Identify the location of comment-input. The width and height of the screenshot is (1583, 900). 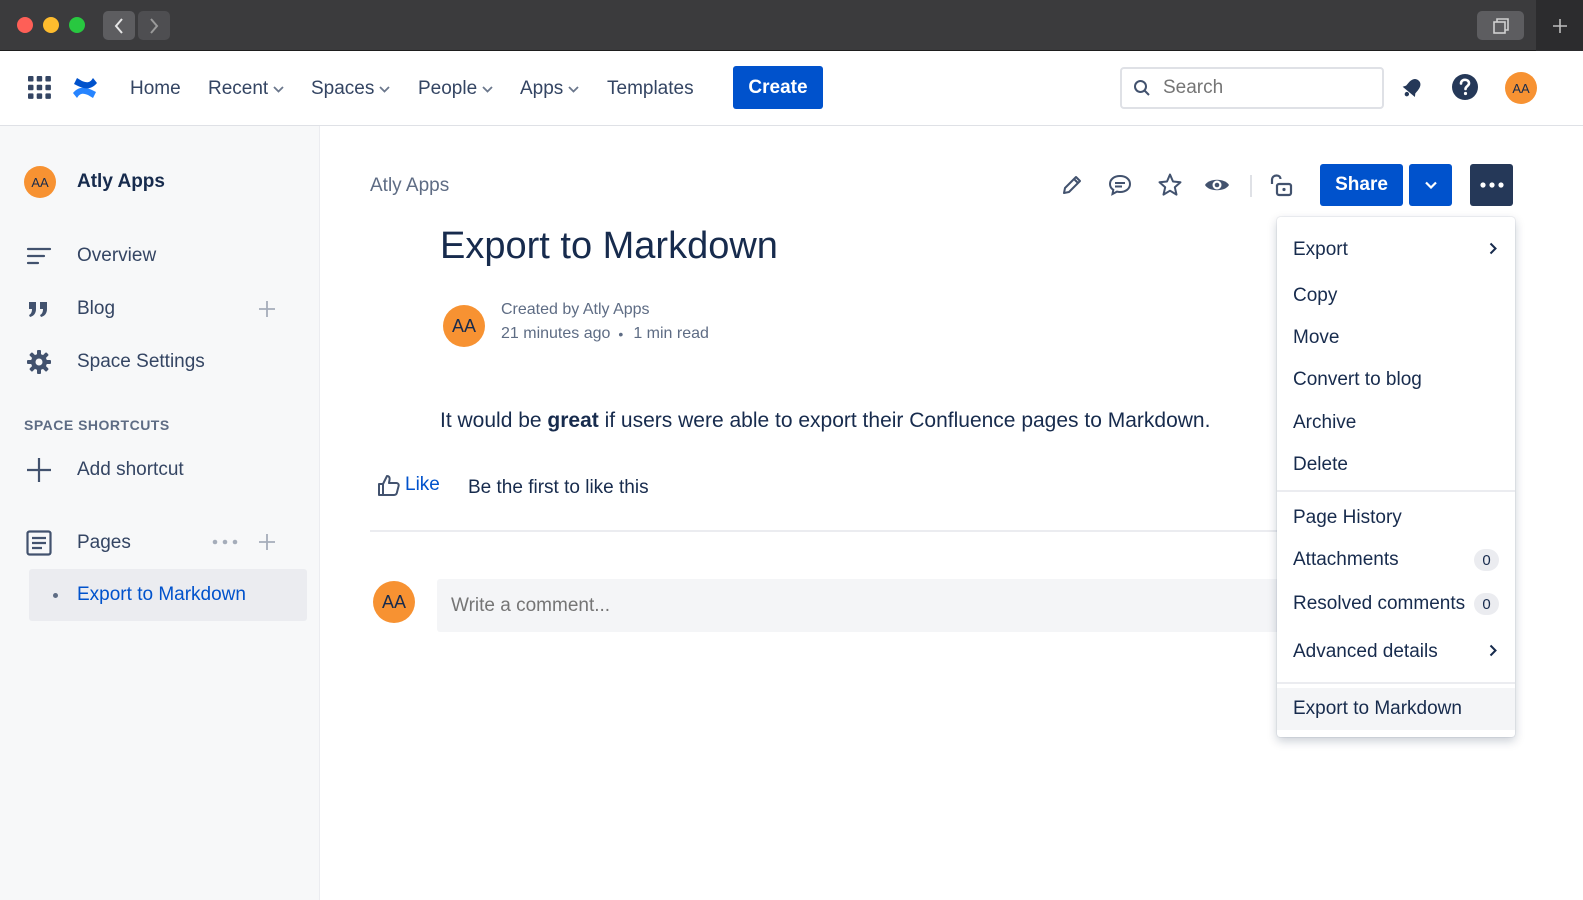
(801, 605).